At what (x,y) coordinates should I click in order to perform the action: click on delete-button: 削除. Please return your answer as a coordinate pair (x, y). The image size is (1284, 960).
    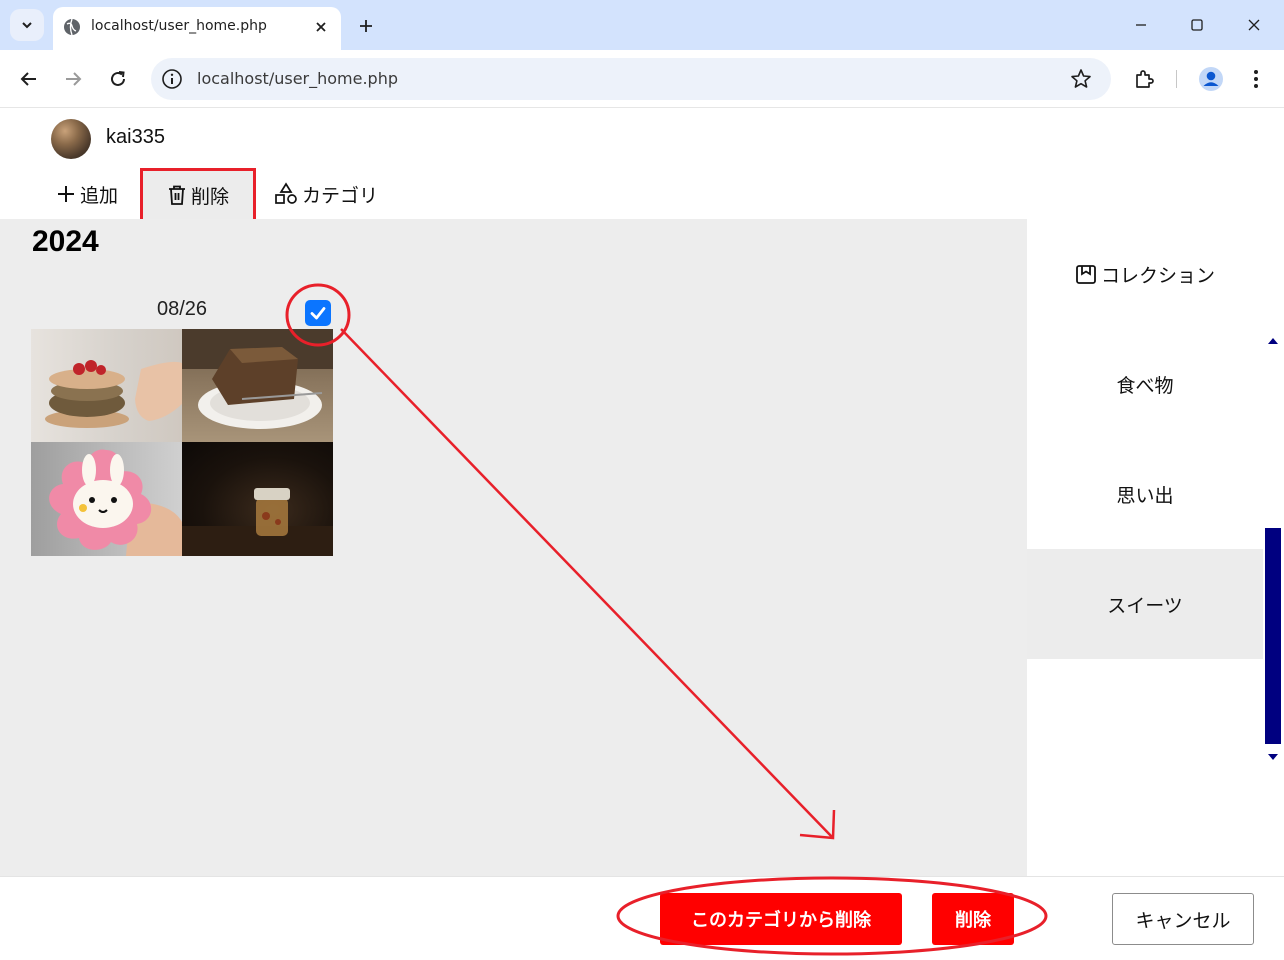
    Looking at the image, I should click on (973, 919).